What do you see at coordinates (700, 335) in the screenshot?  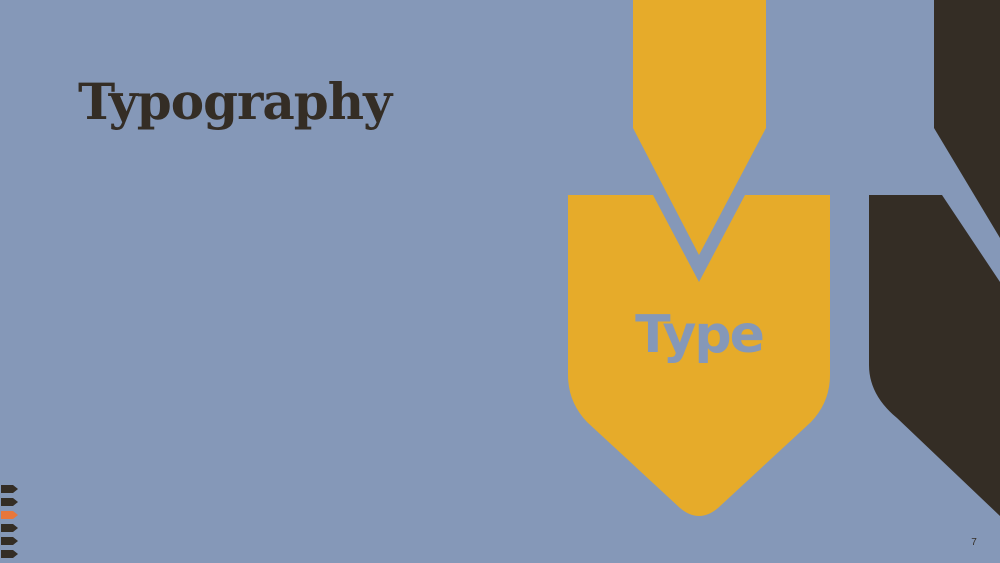 I see `shape-label: Type` at bounding box center [700, 335].